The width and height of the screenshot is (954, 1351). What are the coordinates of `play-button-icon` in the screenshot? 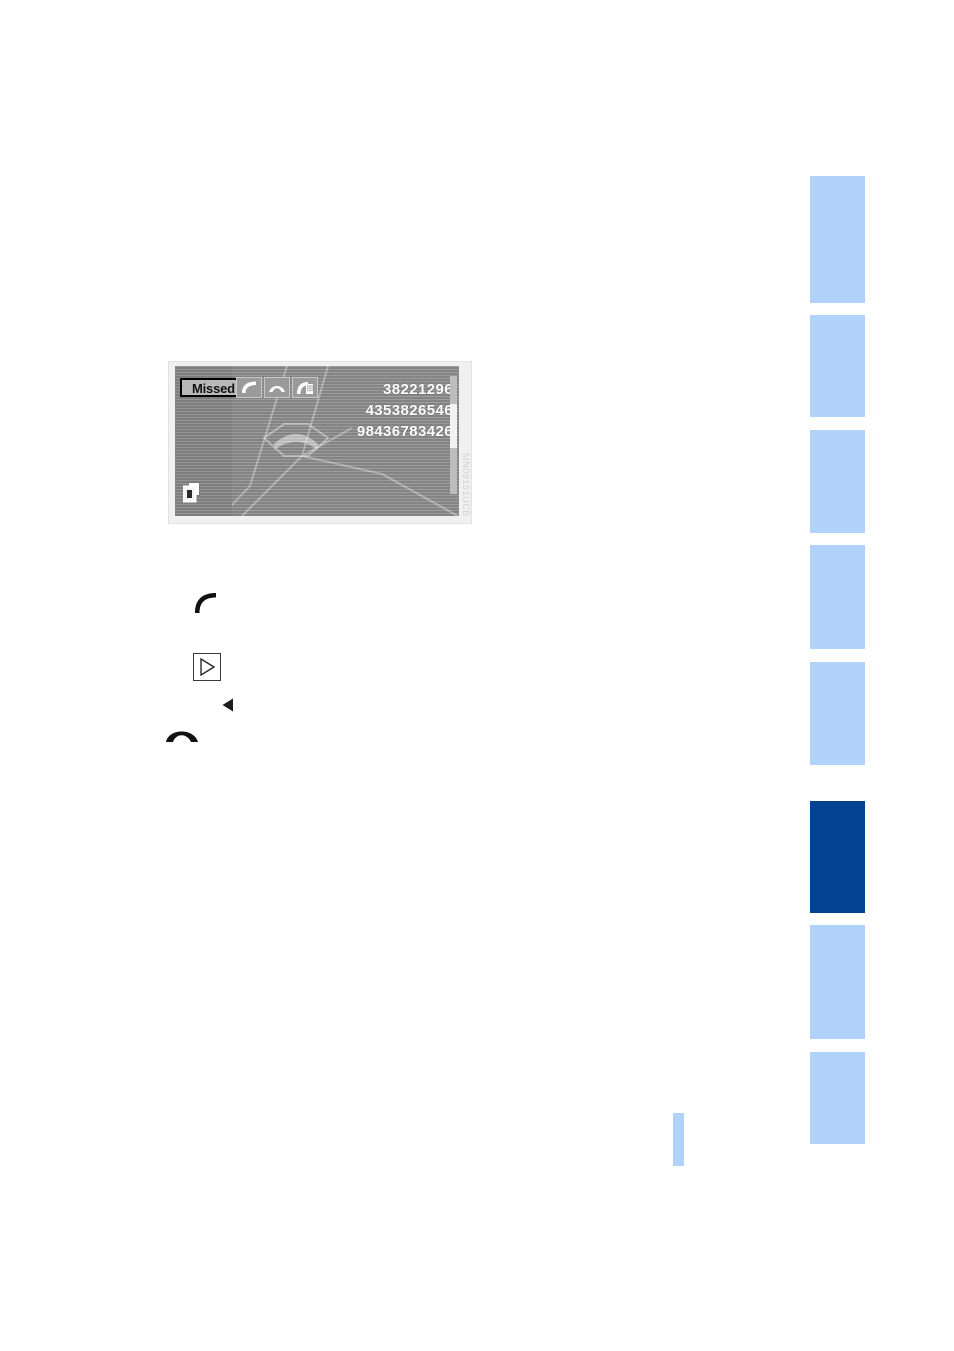 It's located at (207, 667).